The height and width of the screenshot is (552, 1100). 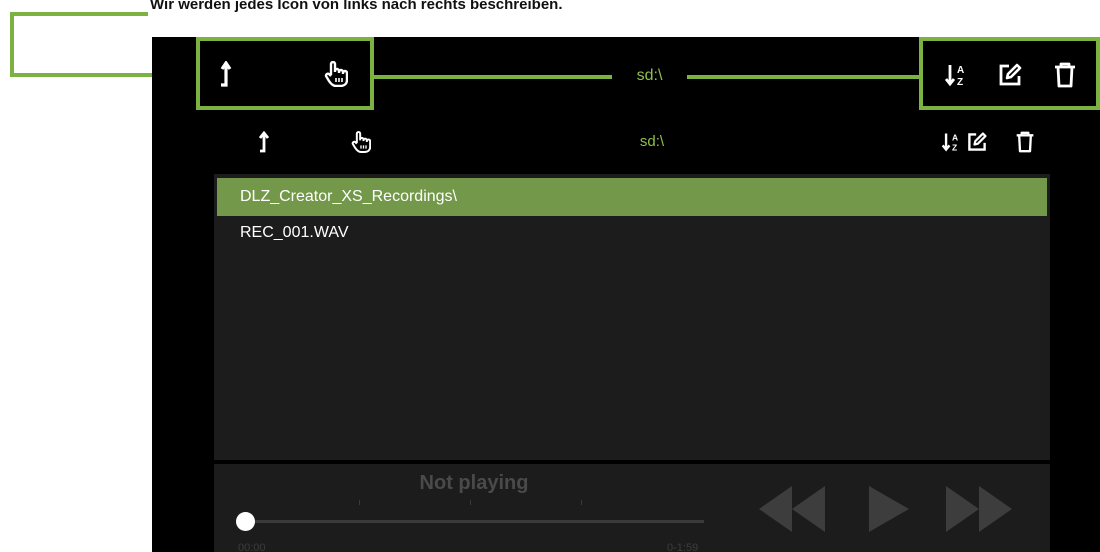 I want to click on sort-a-z-icon: AZ, so click(x=957, y=75).